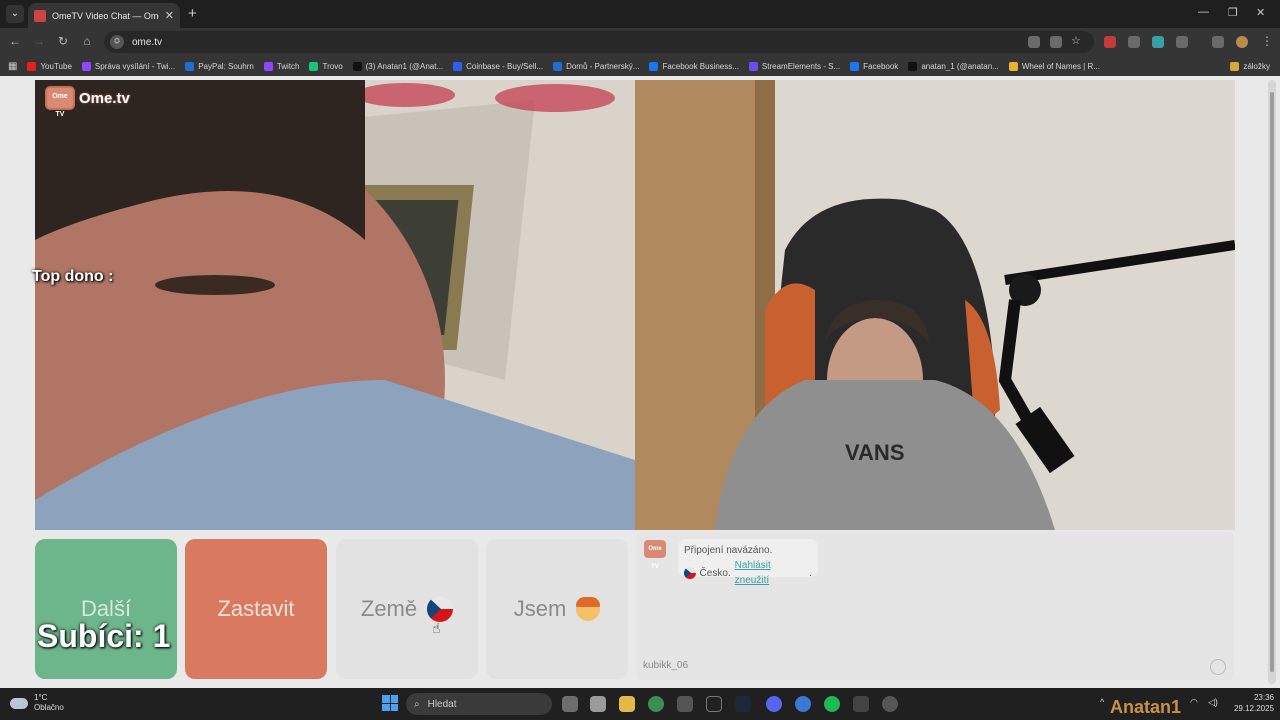 The height and width of the screenshot is (720, 1280). Describe the element at coordinates (40, 15) in the screenshot. I see `ometv-favicon-icon` at that location.